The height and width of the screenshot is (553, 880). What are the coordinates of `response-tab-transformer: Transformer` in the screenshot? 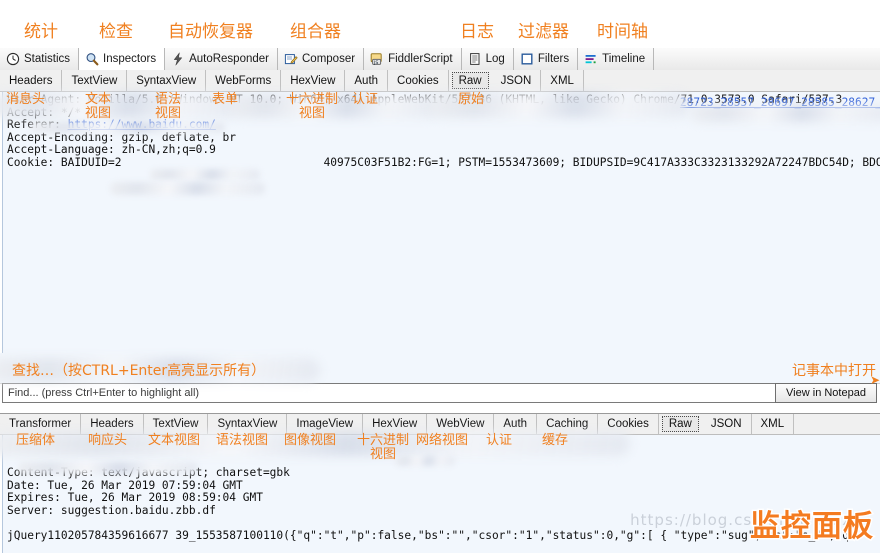 It's located at (41, 424).